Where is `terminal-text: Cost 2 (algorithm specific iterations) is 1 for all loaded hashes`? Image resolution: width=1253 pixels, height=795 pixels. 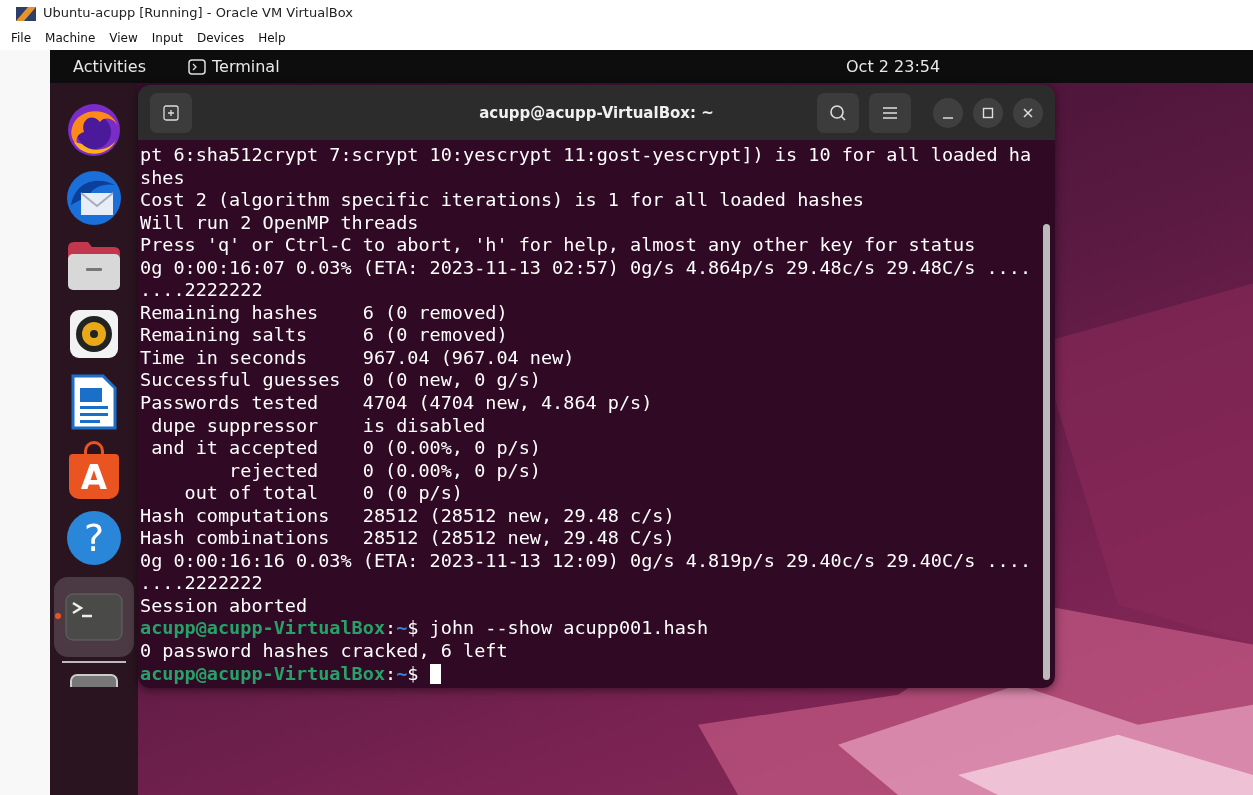 terminal-text: Cost 2 (algorithm specific iterations) is 1 for all loaded hashes is located at coordinates (502, 200).